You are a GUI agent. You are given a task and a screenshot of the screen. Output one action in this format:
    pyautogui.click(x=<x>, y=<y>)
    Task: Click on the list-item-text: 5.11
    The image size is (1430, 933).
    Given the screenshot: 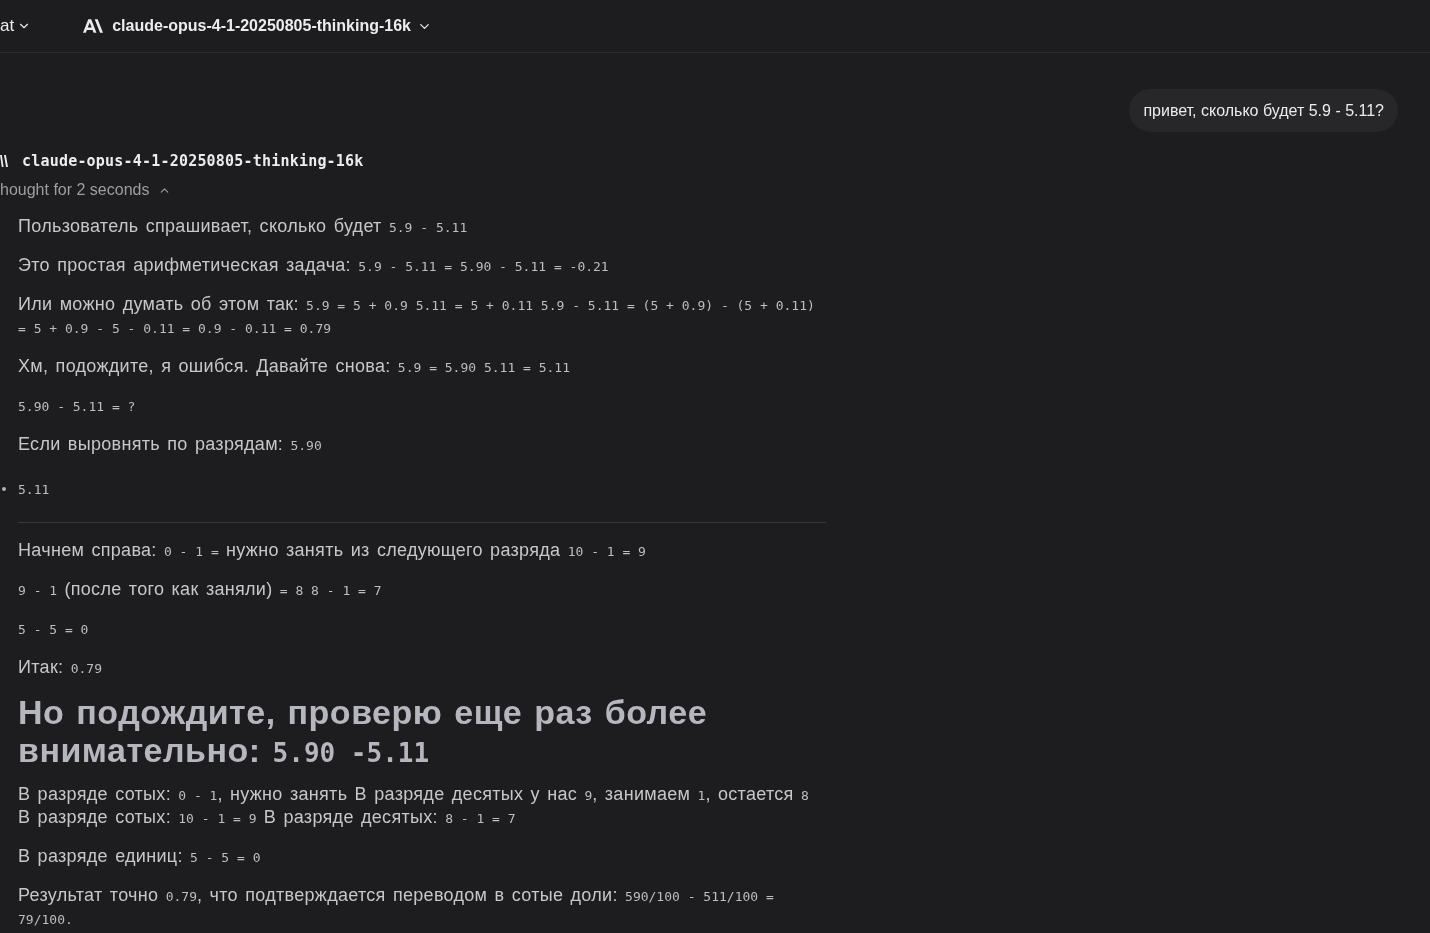 What is the action you would take?
    pyautogui.click(x=34, y=490)
    